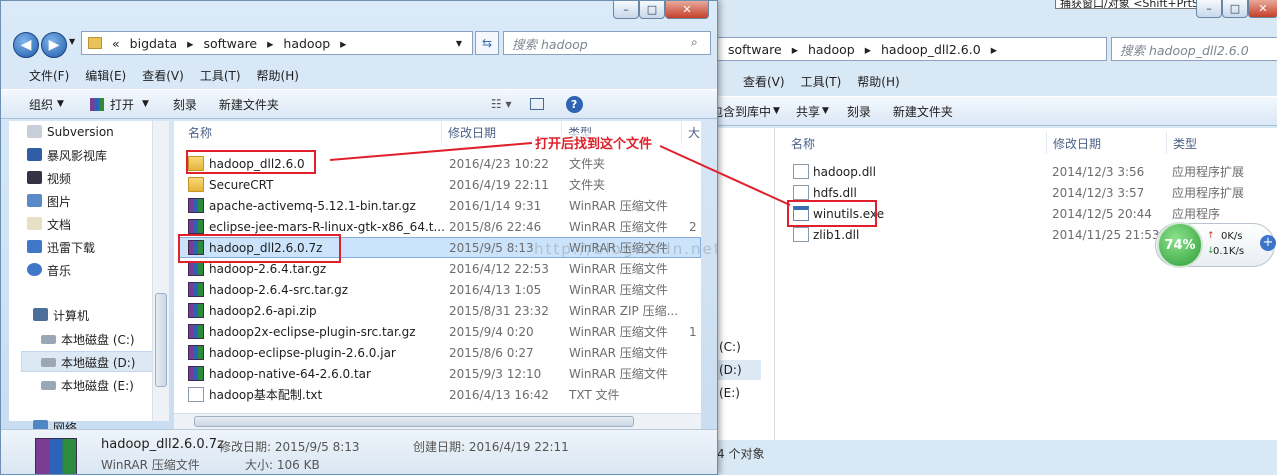  What do you see at coordinates (808, 111) in the screenshot?
I see `share-button: 共享` at bounding box center [808, 111].